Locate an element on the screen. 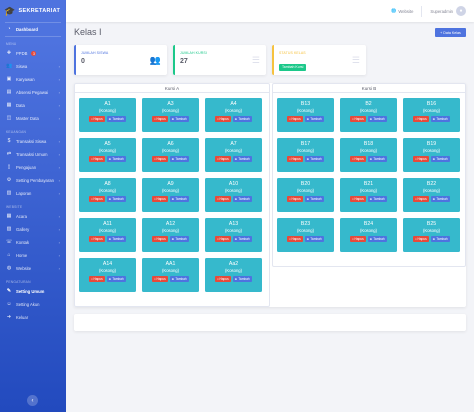 This screenshot has width=474, height=412. sidebar-item-gallery: ▨ Gallery › is located at coordinates (33, 229).